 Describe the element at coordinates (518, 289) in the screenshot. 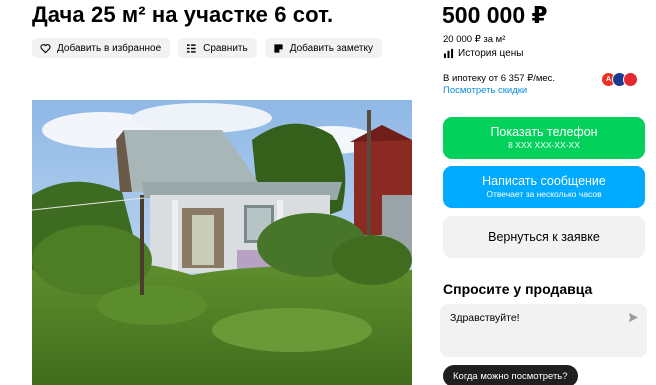

I see `ask-seller-heading: Спросите у продавца` at that location.